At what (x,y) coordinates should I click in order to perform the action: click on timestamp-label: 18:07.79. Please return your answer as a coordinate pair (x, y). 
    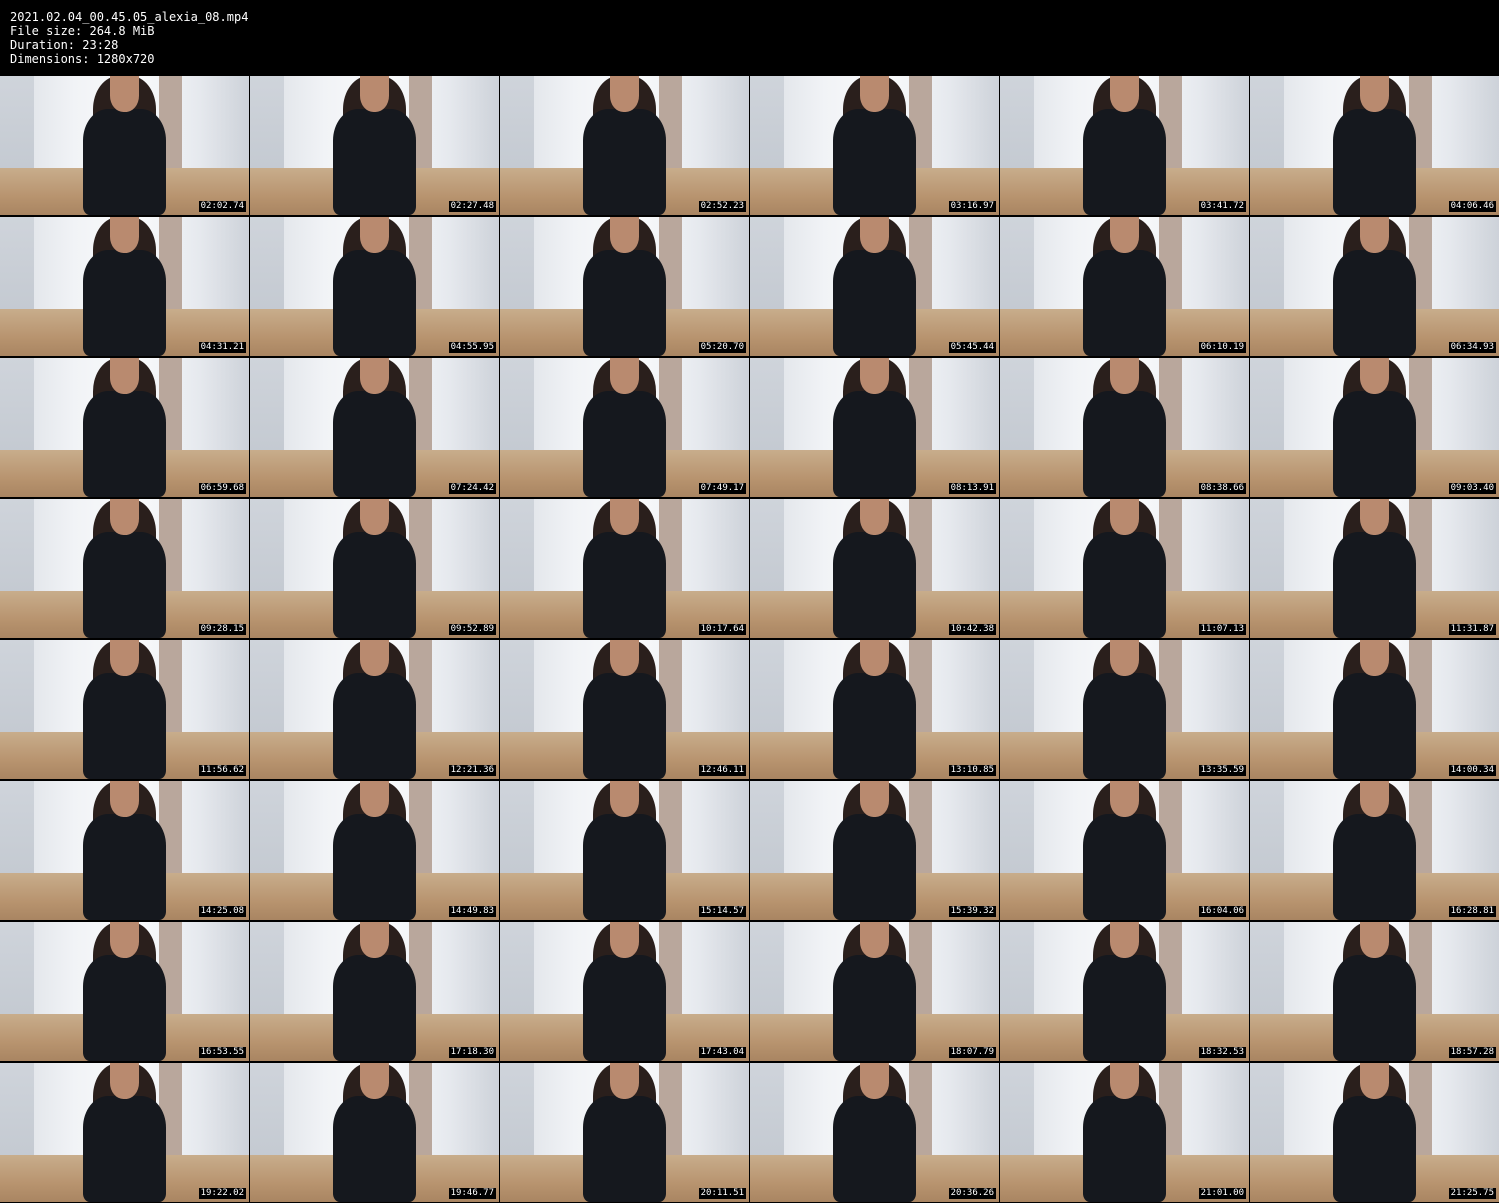
    Looking at the image, I should click on (972, 1052).